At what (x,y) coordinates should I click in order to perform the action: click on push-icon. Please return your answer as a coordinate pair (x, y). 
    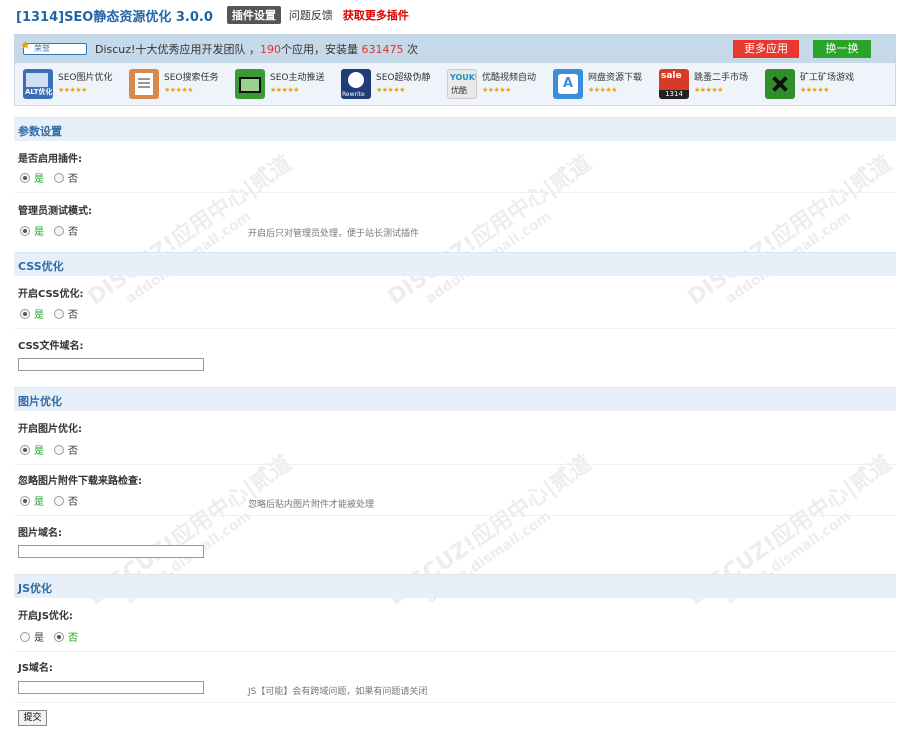
    Looking at the image, I should click on (250, 84).